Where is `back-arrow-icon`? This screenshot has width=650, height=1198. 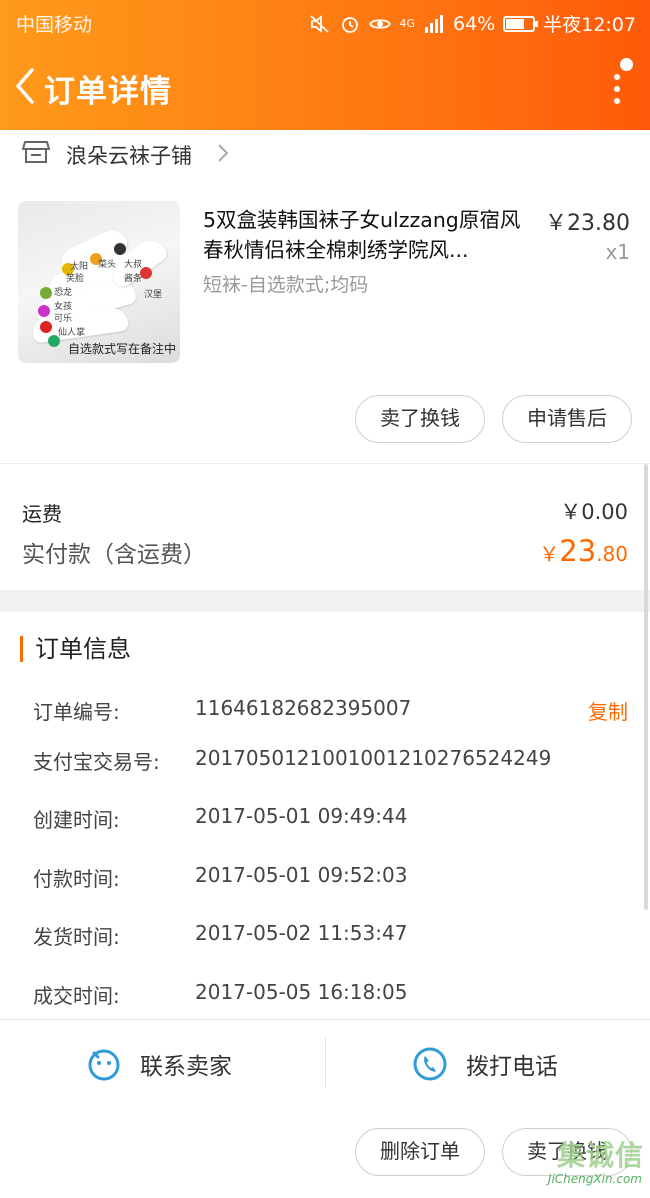 back-arrow-icon is located at coordinates (25, 86).